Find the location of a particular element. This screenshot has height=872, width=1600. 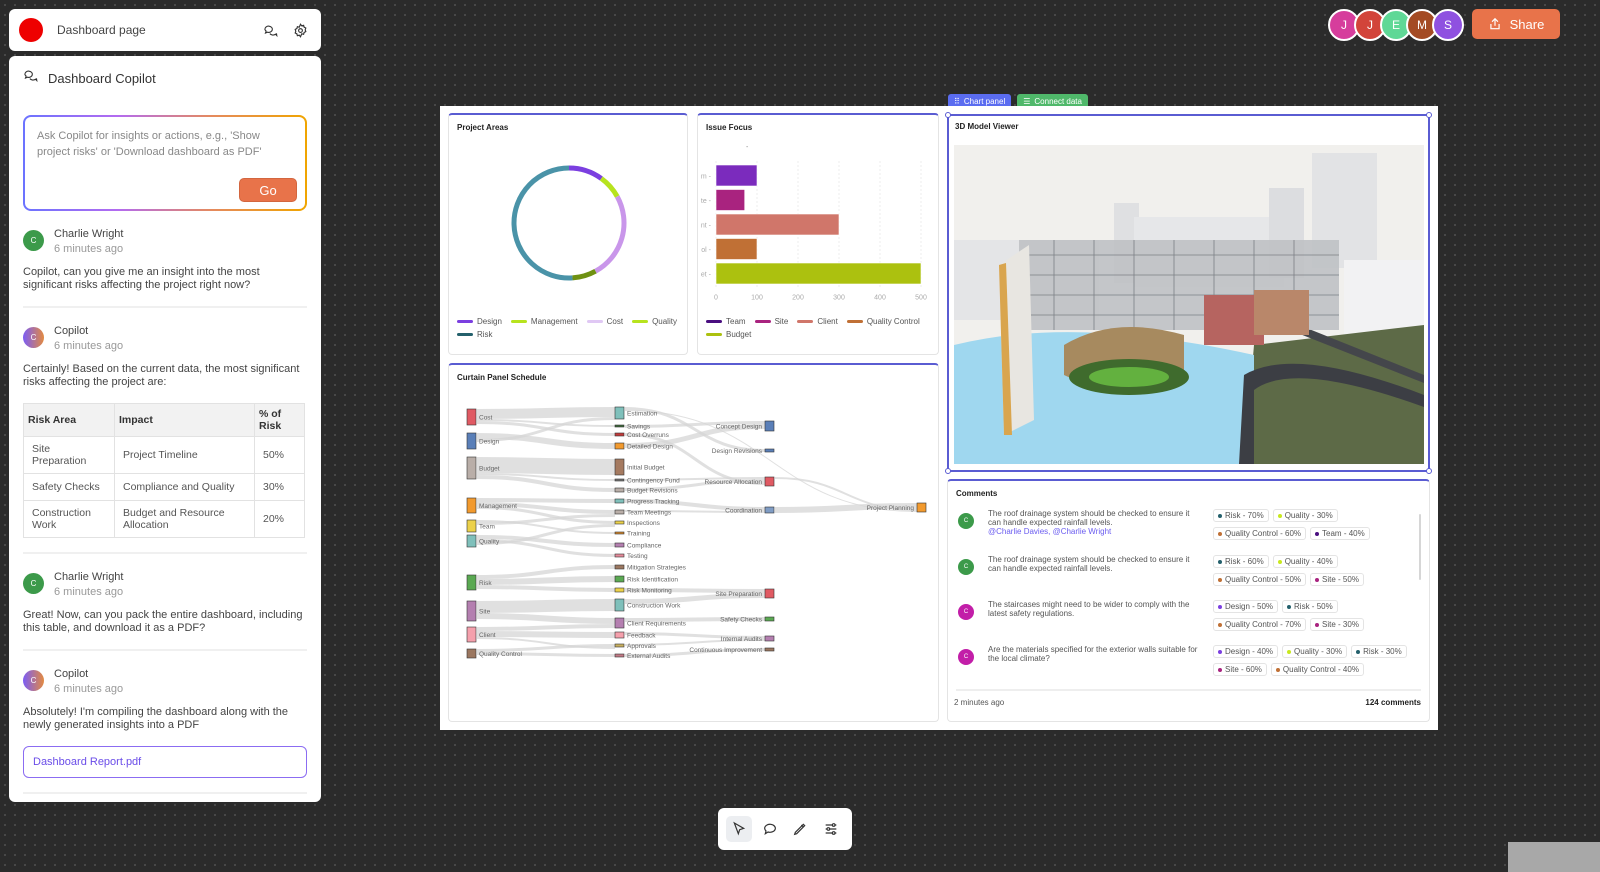

tag-chip: Site - 50% is located at coordinates (1337, 579).